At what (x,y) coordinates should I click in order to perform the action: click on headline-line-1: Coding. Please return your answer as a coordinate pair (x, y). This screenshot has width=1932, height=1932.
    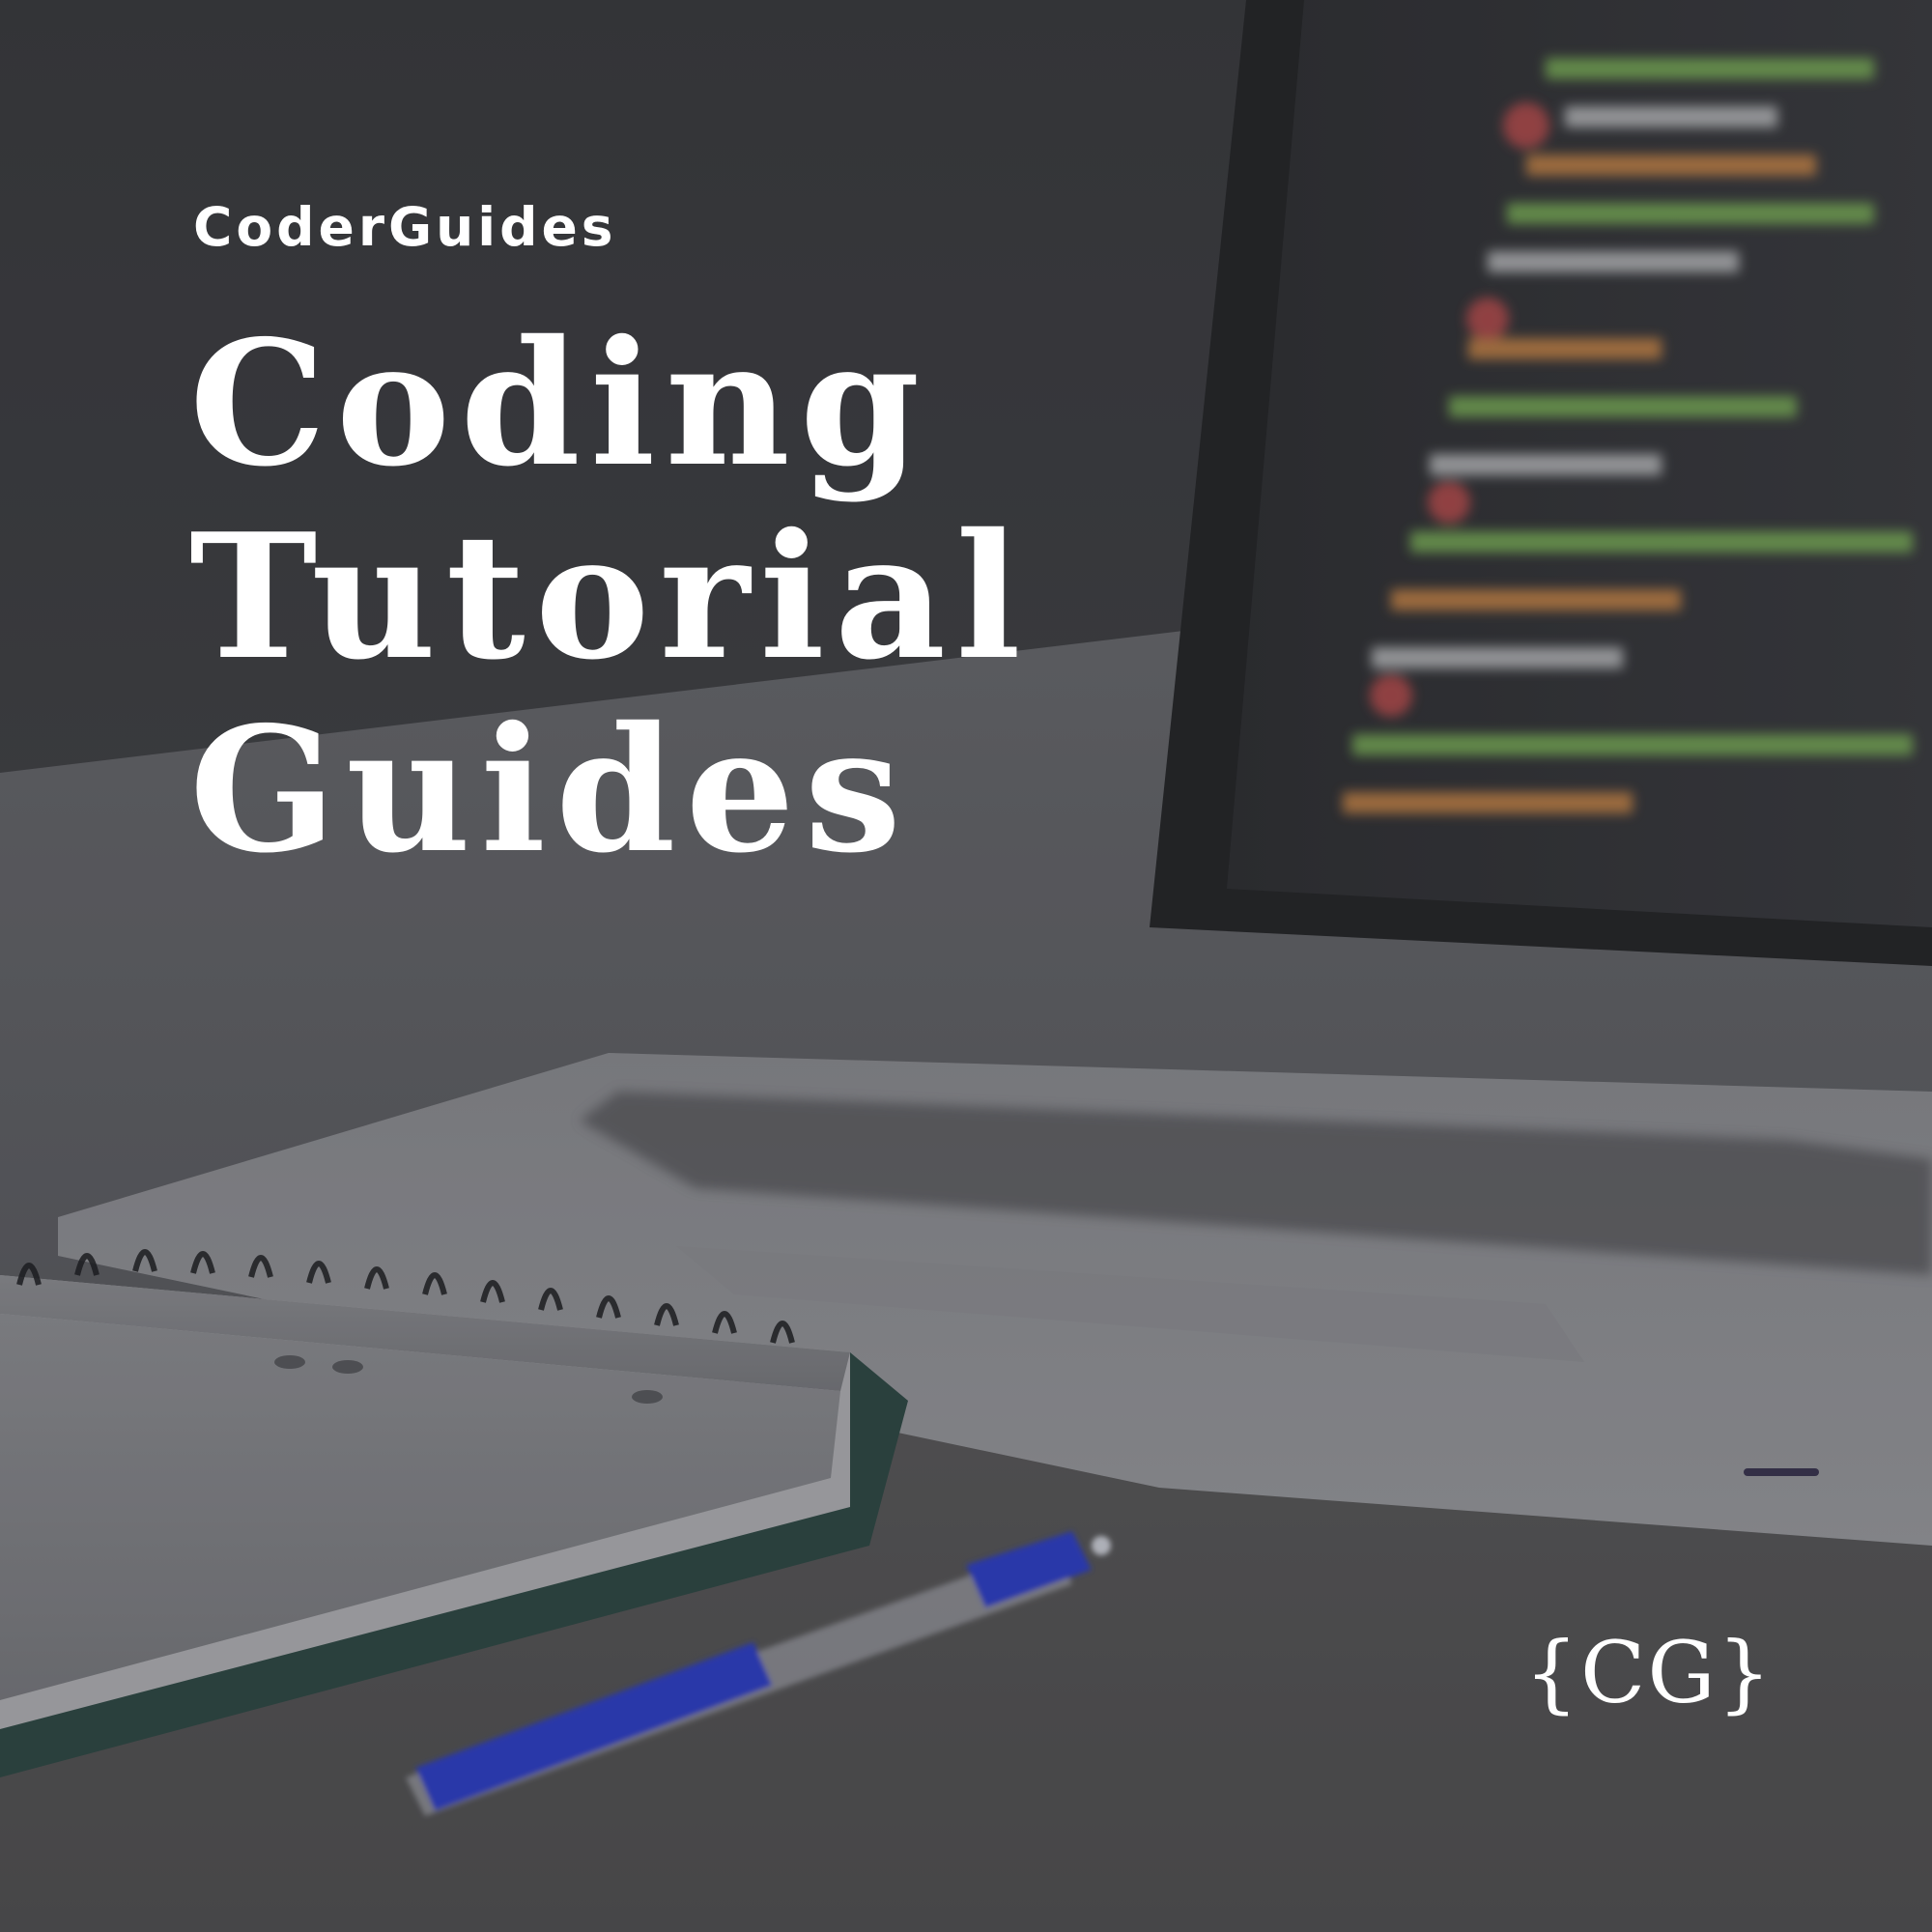
    Looking at the image, I should click on (559, 403).